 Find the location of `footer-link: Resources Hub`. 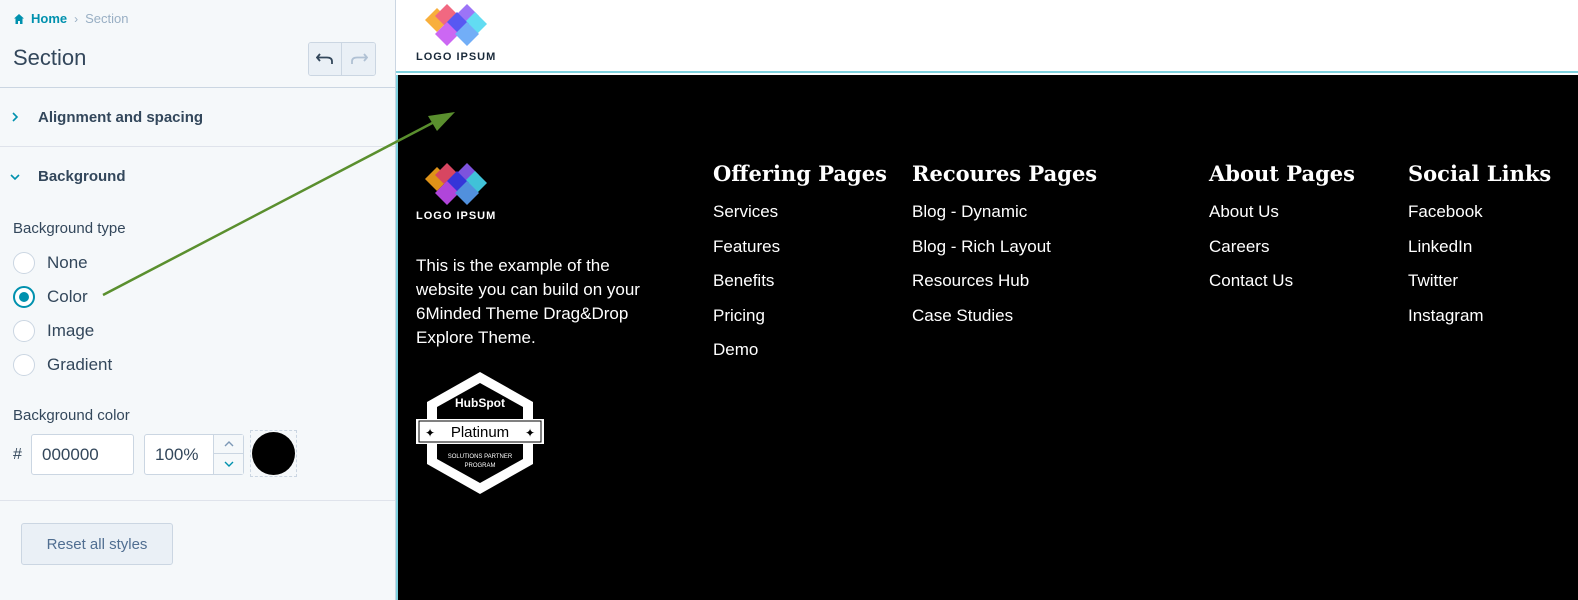

footer-link: Resources Hub is located at coordinates (1004, 281).